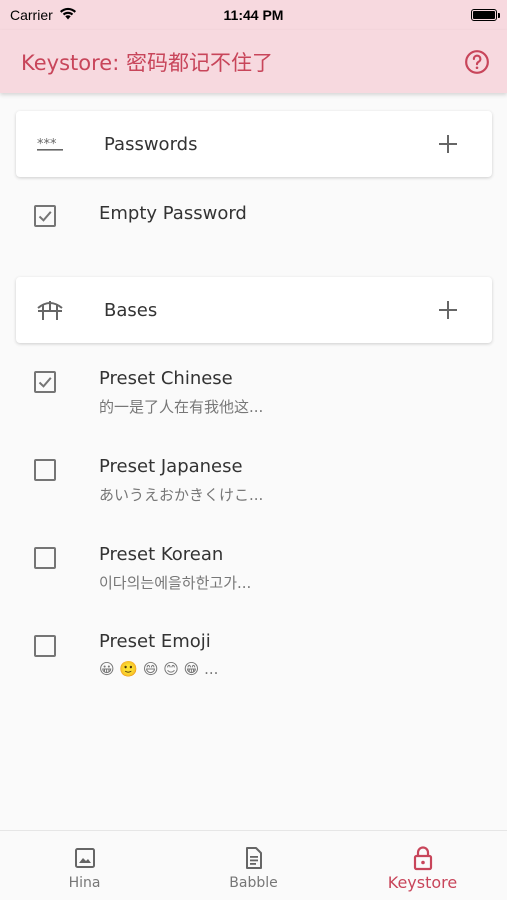 The image size is (507, 900). What do you see at coordinates (131, 310) in the screenshot?
I see `section-label-bases: Bases` at bounding box center [131, 310].